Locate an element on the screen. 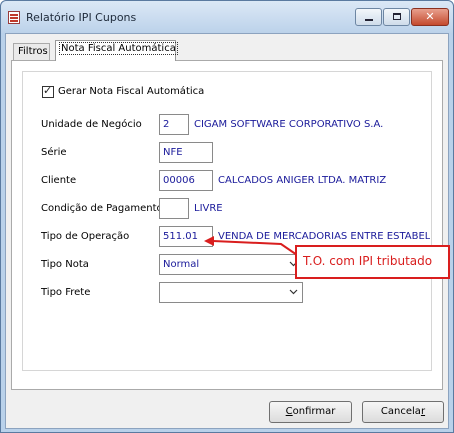 Image resolution: width=454 pixels, height=433 pixels. window-title: Relatório IPI Cupons is located at coordinates (81, 17).